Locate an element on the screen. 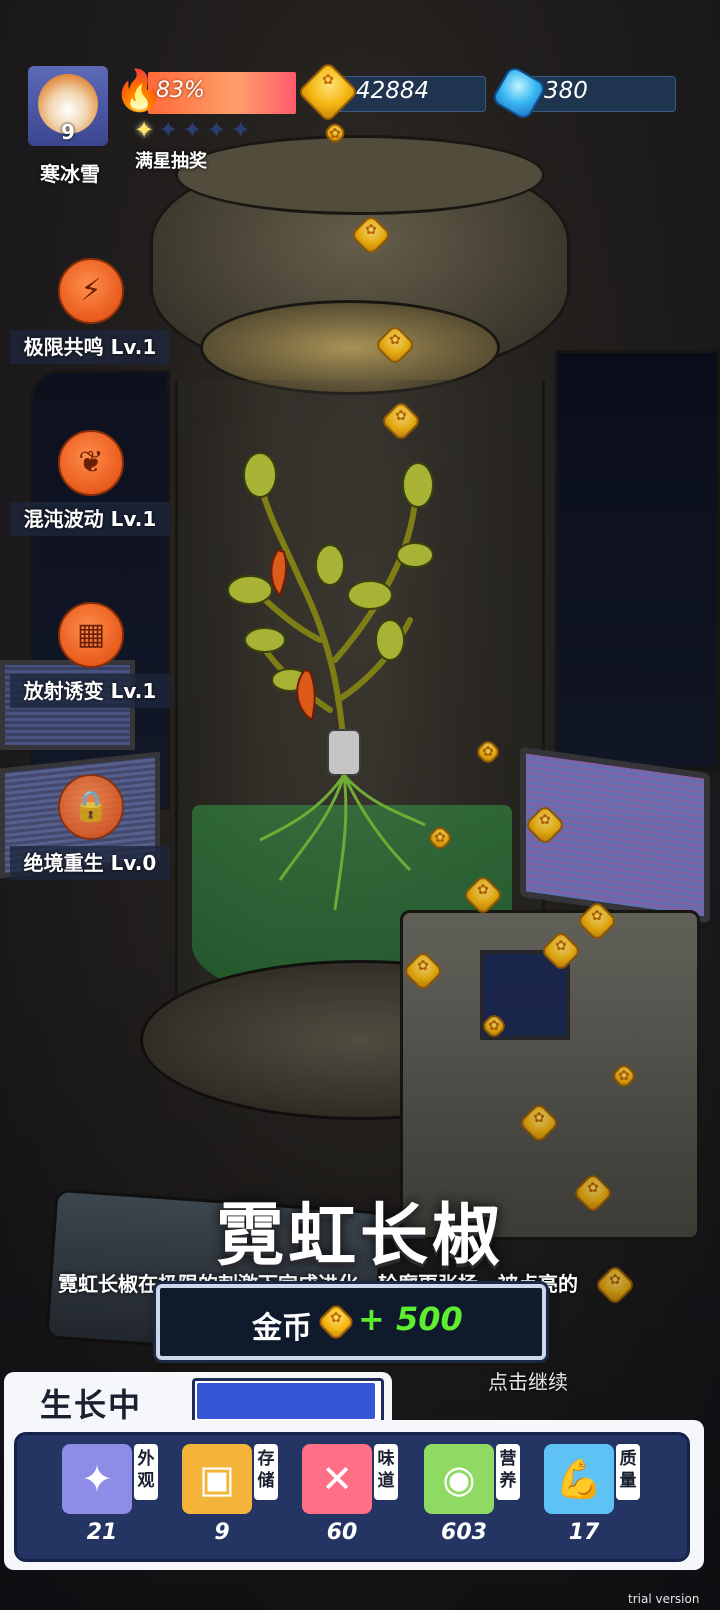  stat-value: 603 is located at coordinates (464, 1532).